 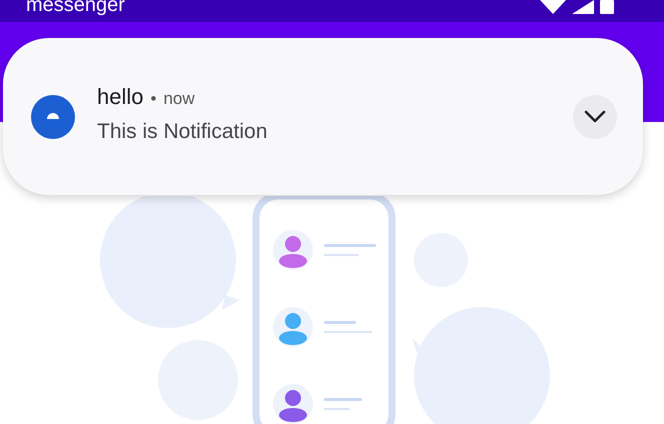 I want to click on signal-icon, so click(x=583, y=7).